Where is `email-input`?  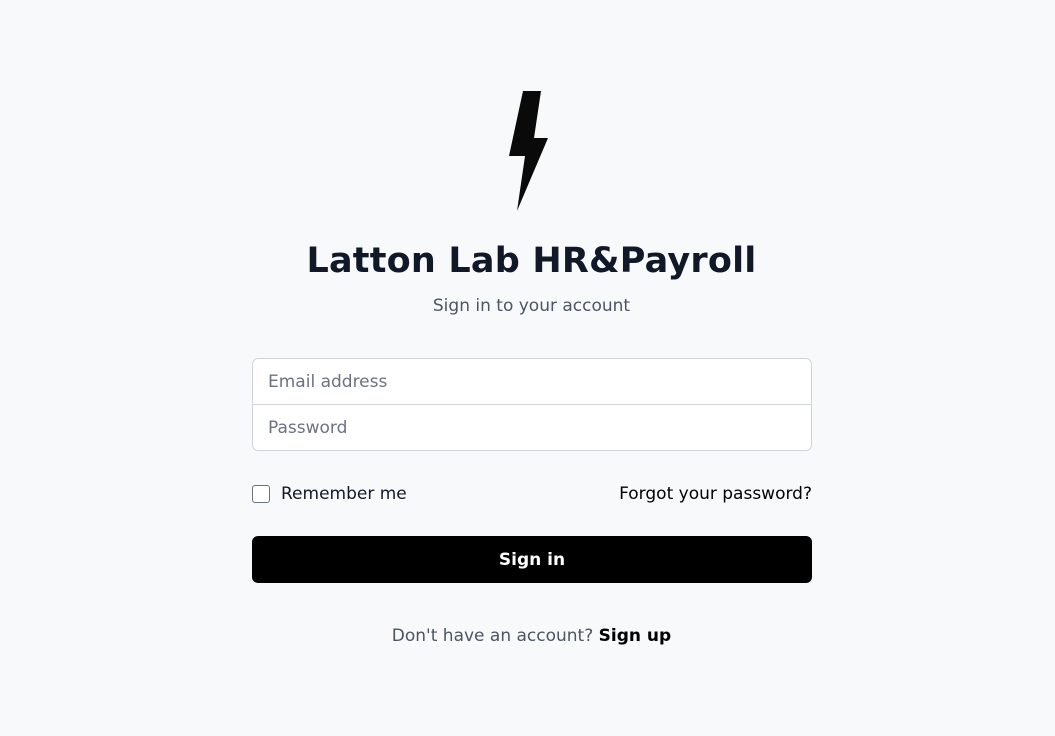 email-input is located at coordinates (532, 381).